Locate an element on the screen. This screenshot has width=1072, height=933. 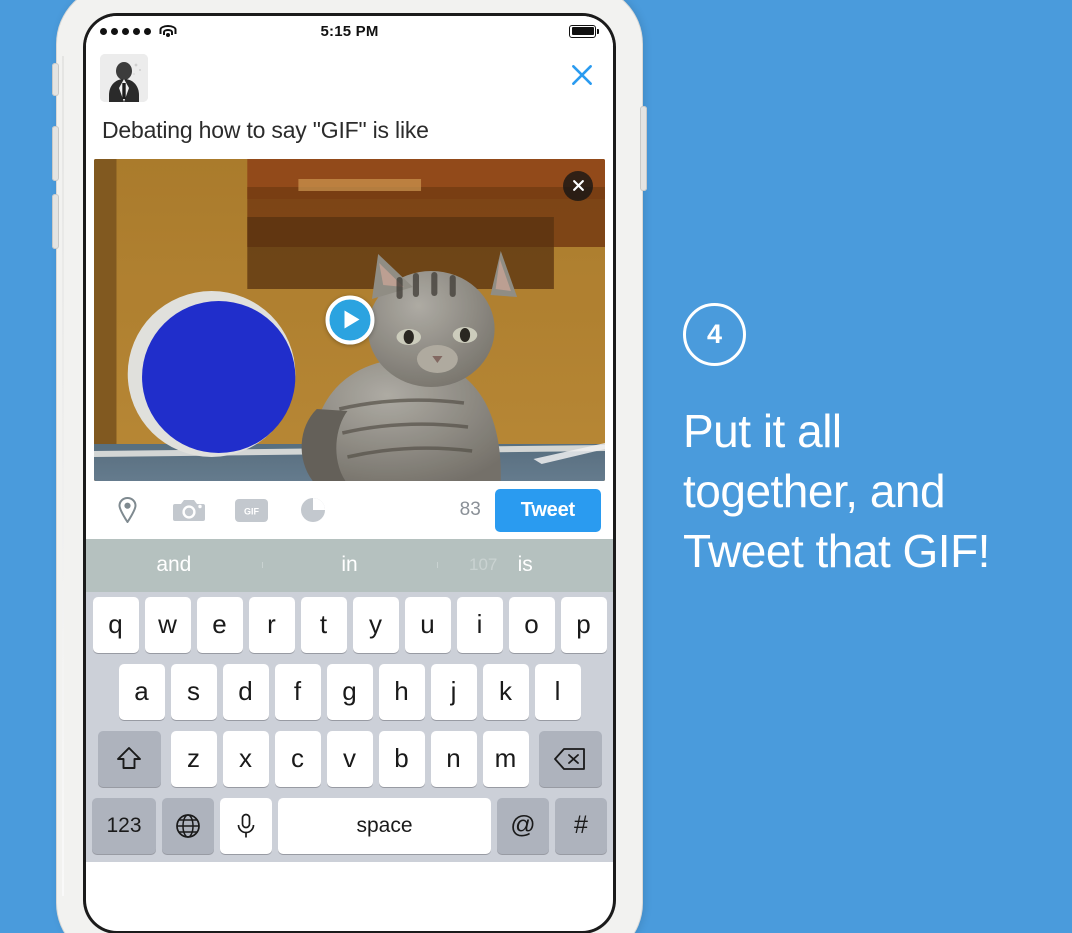
key-n: n is located at coordinates (453, 758).